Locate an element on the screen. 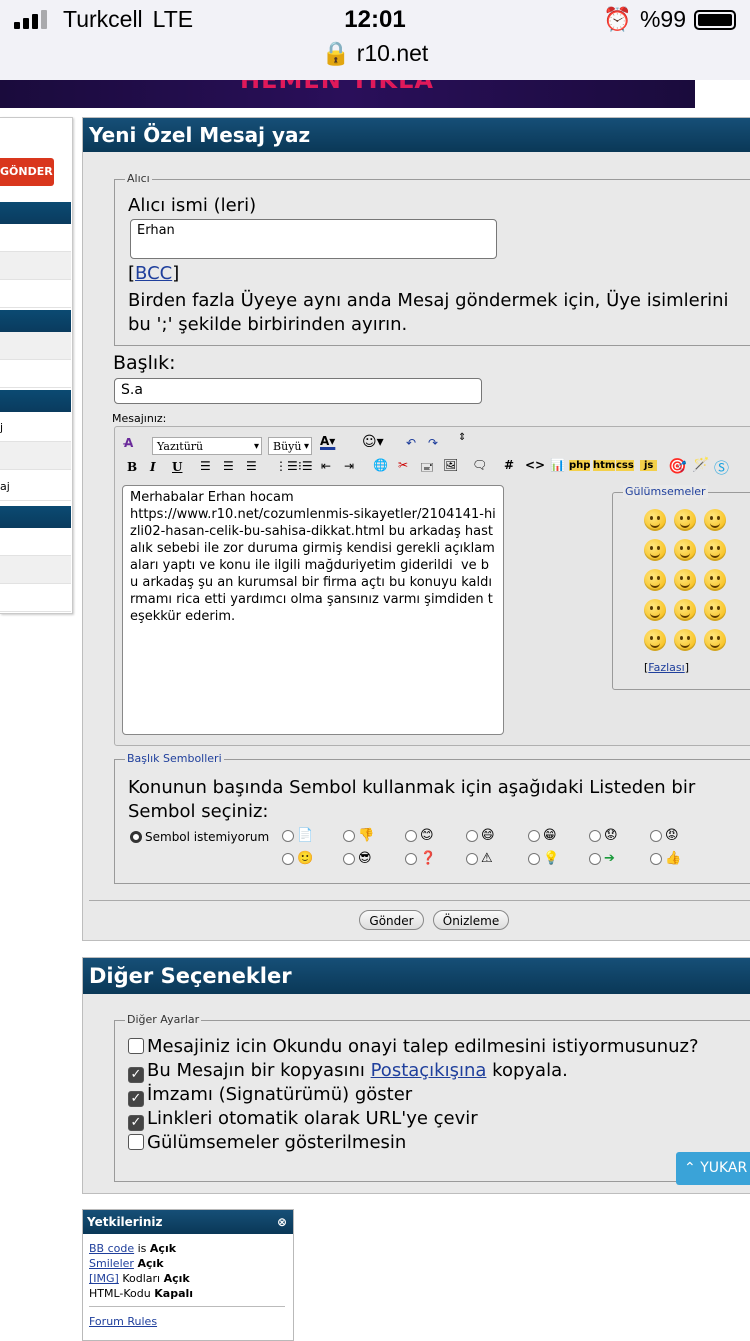  recipient-input: Erhan is located at coordinates (313, 239).